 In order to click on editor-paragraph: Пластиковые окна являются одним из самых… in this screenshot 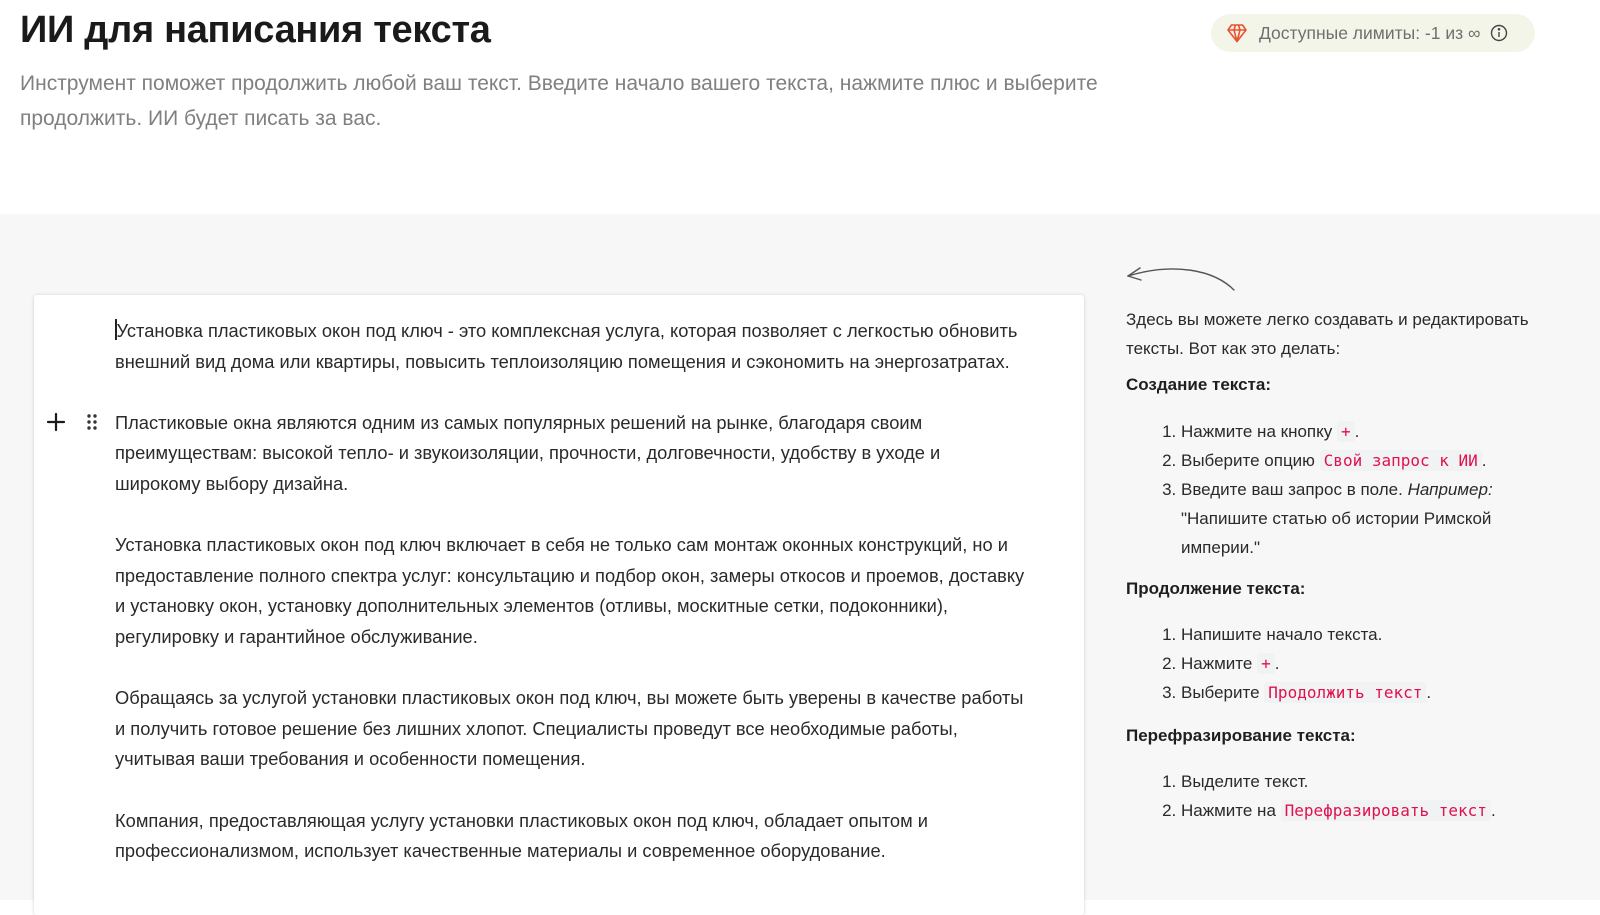, I will do `click(570, 454)`.